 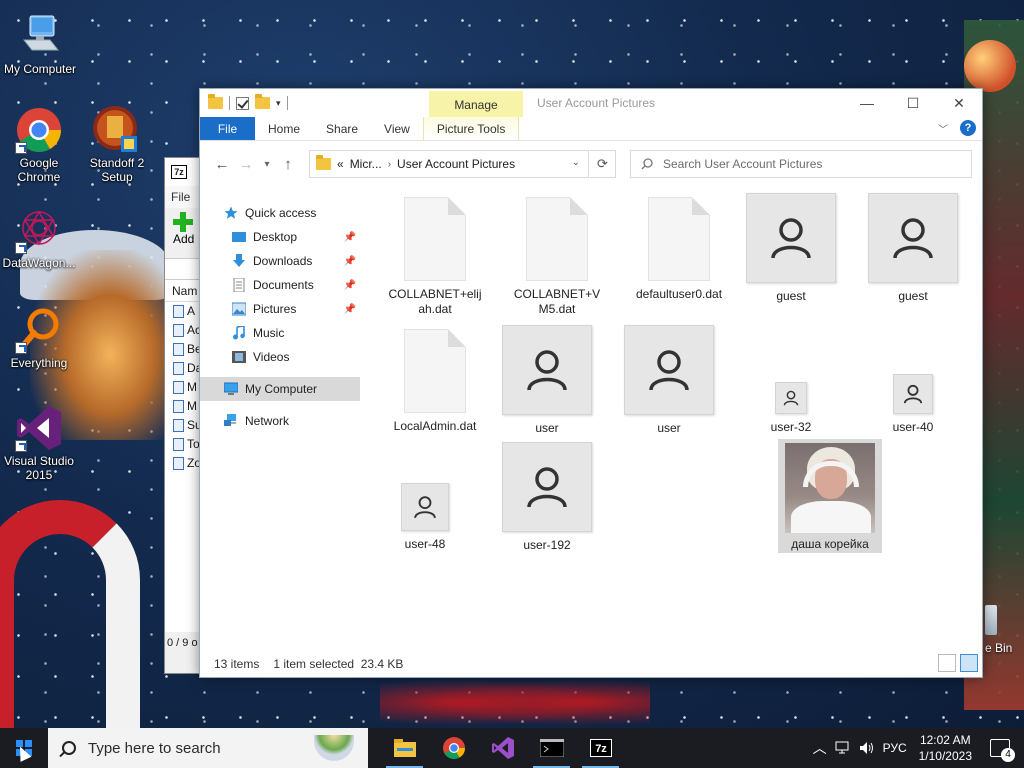 I want to click on nav-documents: Documents 📌, so click(x=280, y=285).